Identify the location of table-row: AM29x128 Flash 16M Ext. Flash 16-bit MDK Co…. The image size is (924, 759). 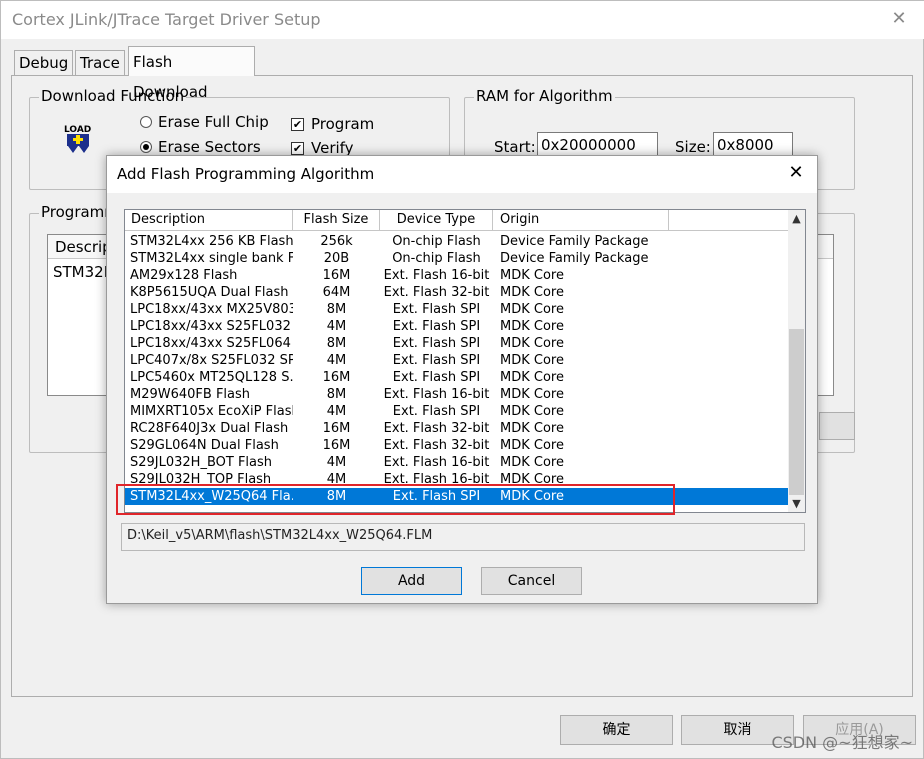
(457, 275).